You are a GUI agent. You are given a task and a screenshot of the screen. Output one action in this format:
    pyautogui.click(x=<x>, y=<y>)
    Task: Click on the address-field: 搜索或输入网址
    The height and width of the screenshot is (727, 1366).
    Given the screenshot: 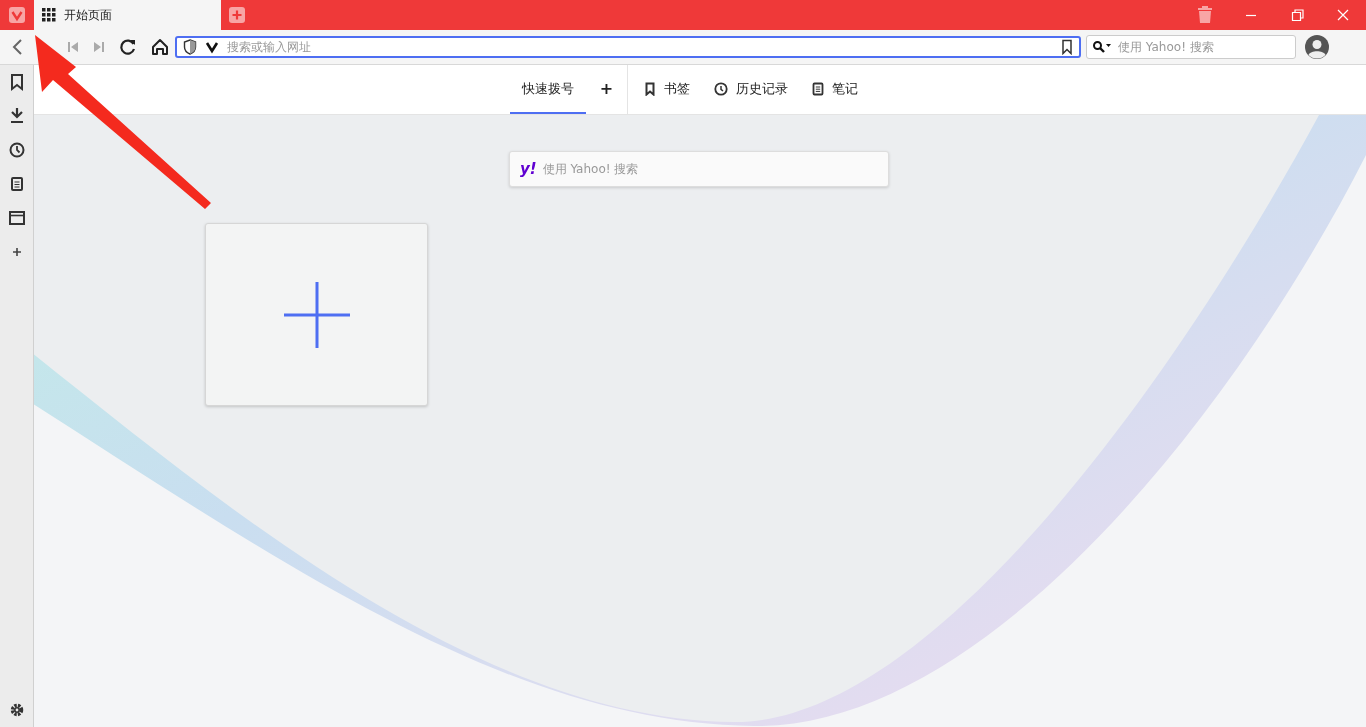 What is the action you would take?
    pyautogui.click(x=628, y=47)
    